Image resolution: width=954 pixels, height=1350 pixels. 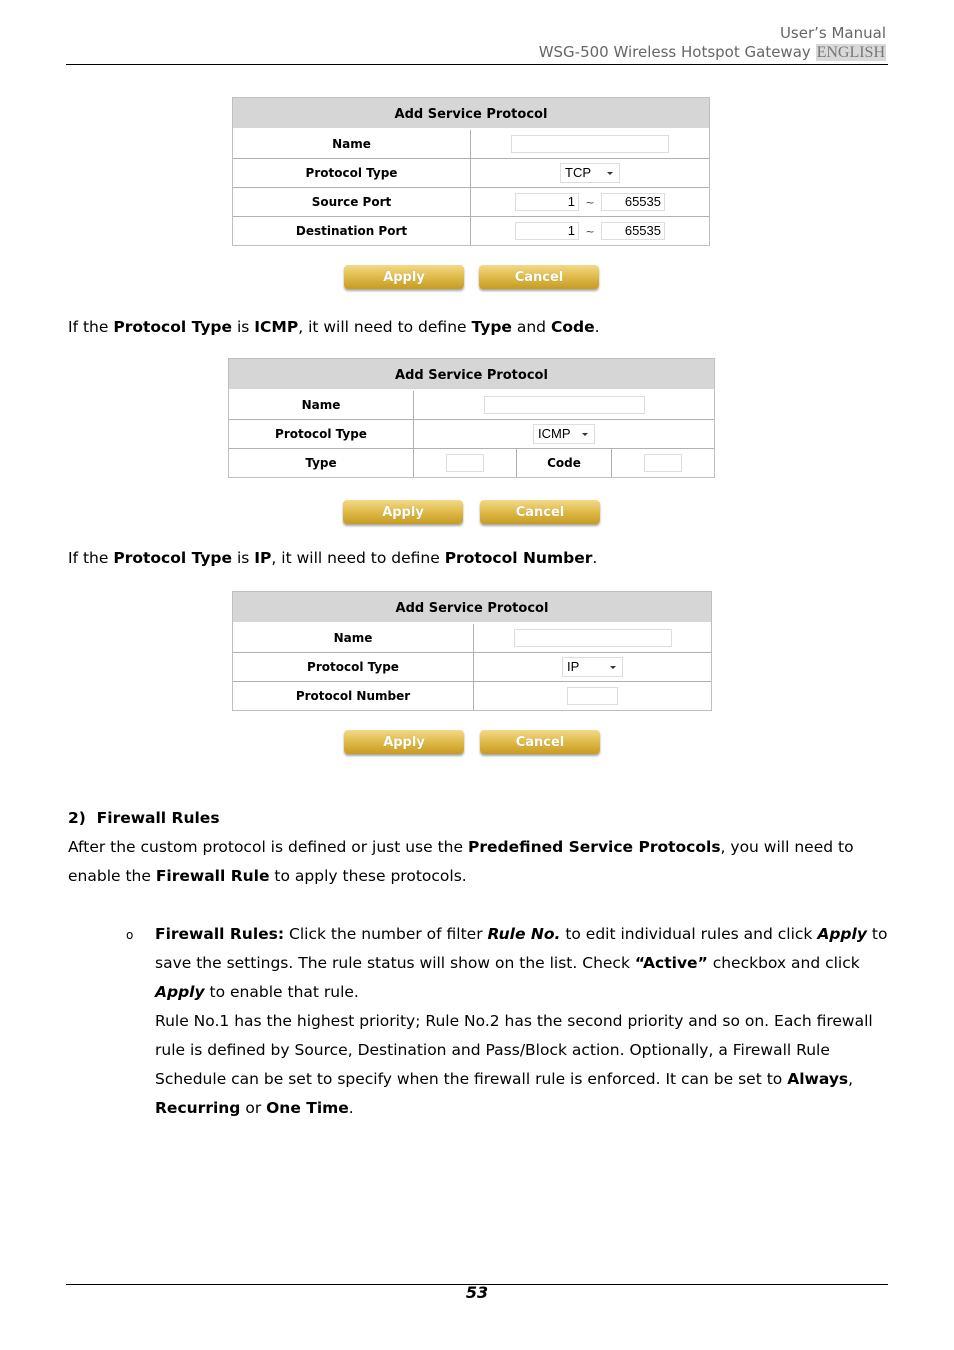 What do you see at coordinates (477, 64) in the screenshot?
I see `header-divider` at bounding box center [477, 64].